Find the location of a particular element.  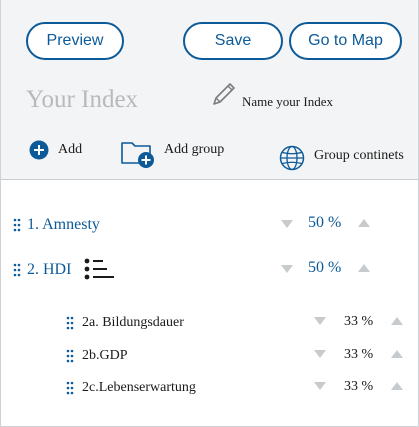

list-item: 1. Amnesty 50 % is located at coordinates (209, 225).